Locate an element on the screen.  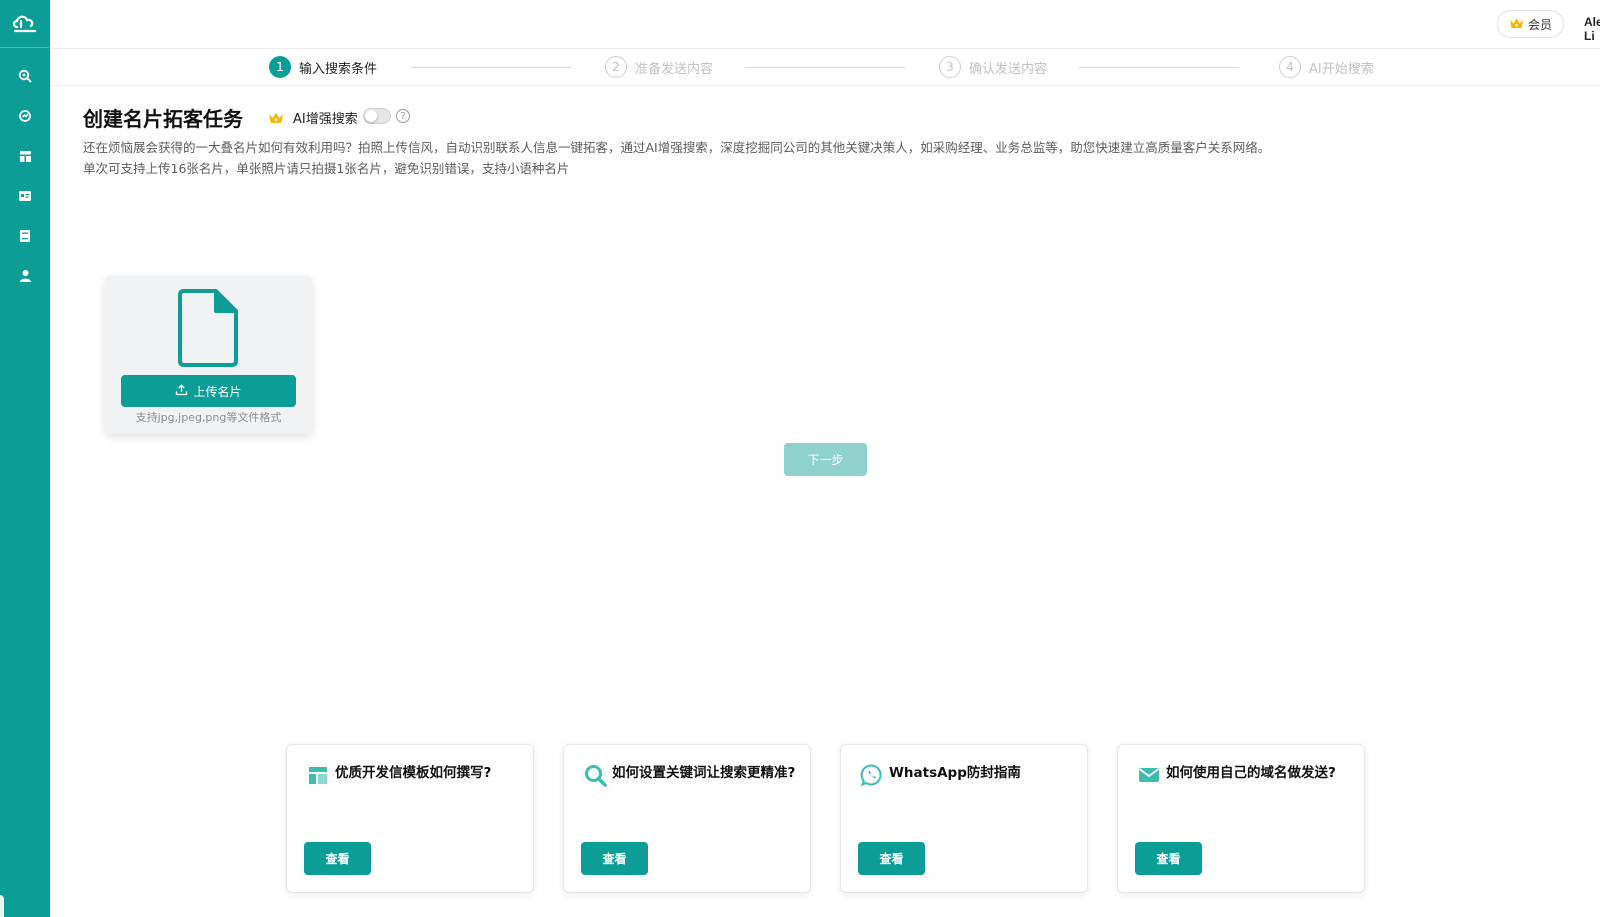
help-card: WhatsApp防封指南 查看 is located at coordinates (964, 818).